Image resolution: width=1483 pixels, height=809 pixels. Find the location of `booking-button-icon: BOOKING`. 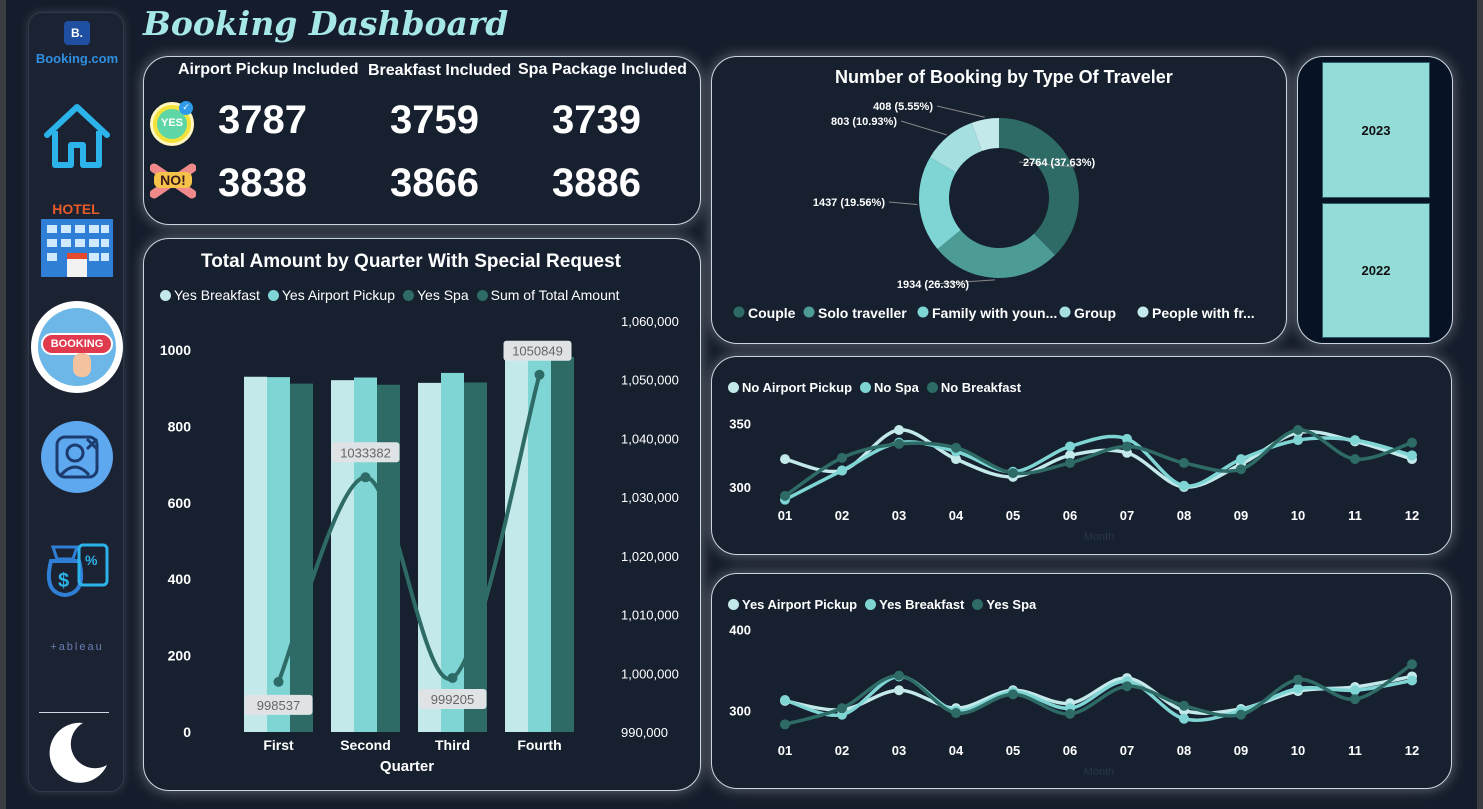

booking-button-icon: BOOKING is located at coordinates (77, 347).